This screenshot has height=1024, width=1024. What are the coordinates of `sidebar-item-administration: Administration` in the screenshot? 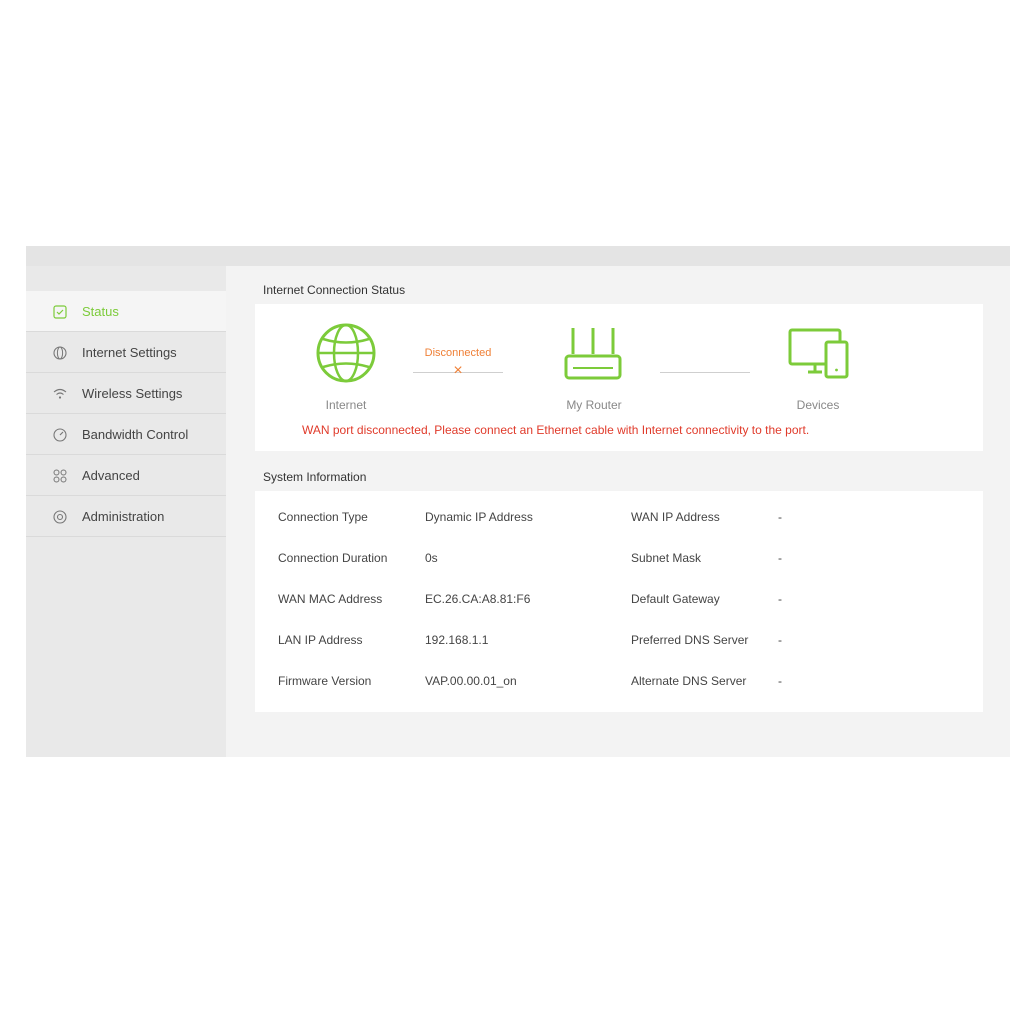 It's located at (126, 516).